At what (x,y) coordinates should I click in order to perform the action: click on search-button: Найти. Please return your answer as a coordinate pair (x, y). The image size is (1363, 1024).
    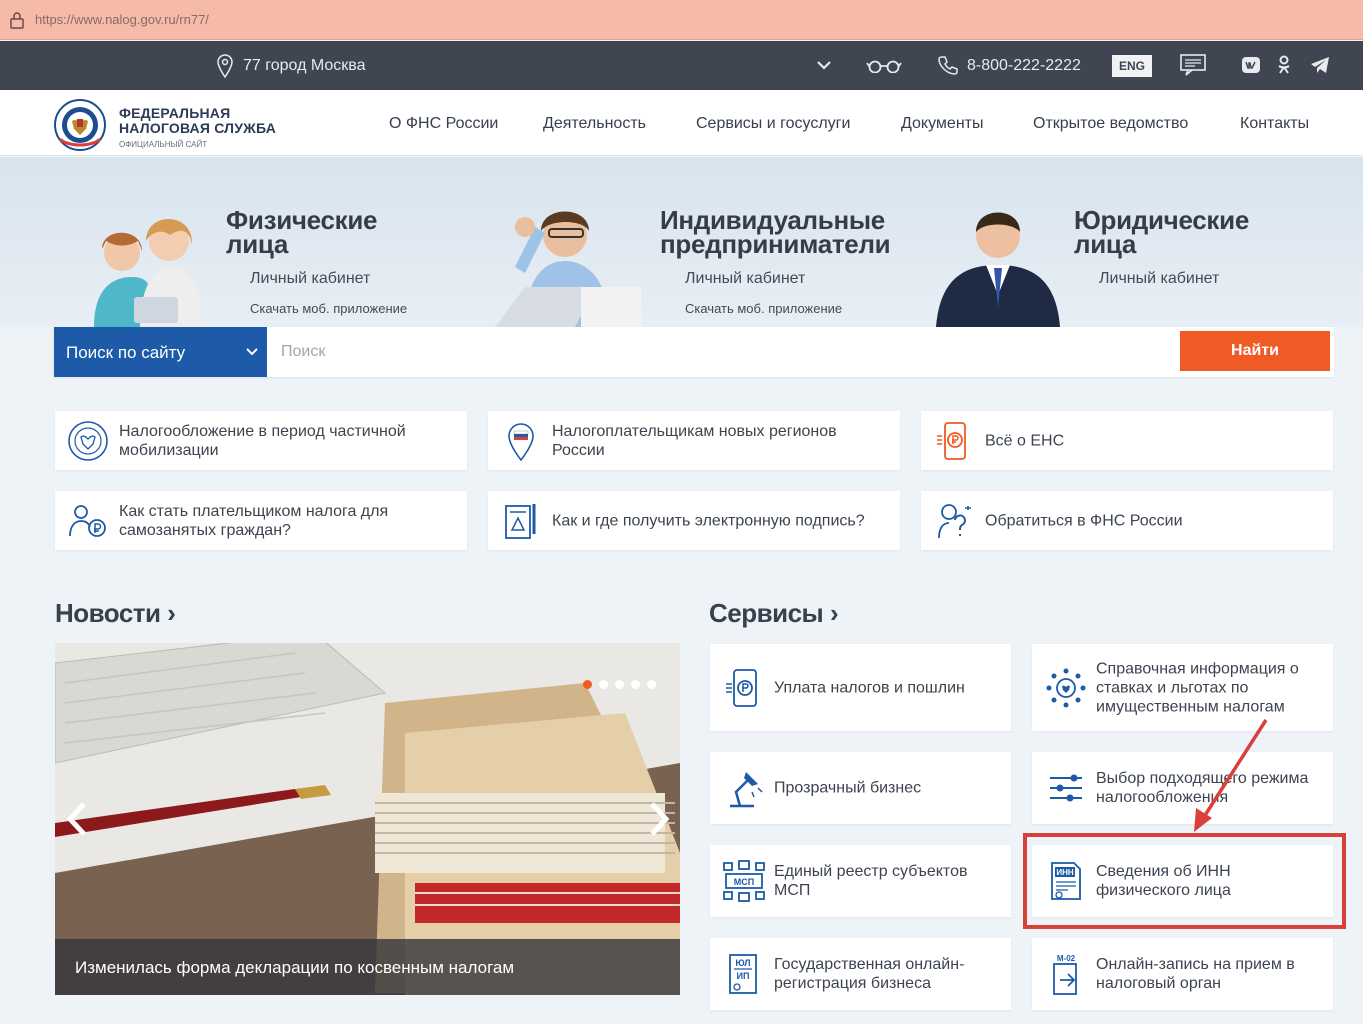
    Looking at the image, I should click on (1255, 351).